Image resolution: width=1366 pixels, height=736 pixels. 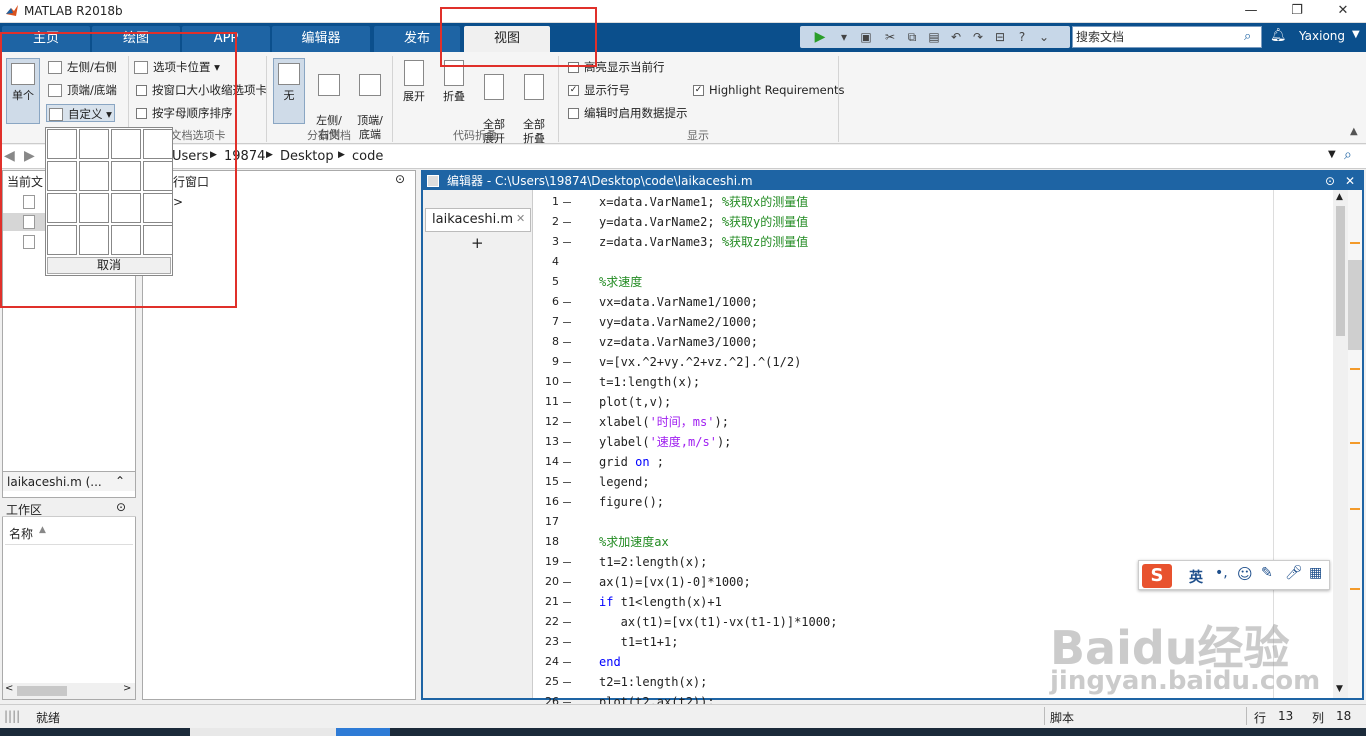 I want to click on line-number: 21, so click(x=548, y=601).